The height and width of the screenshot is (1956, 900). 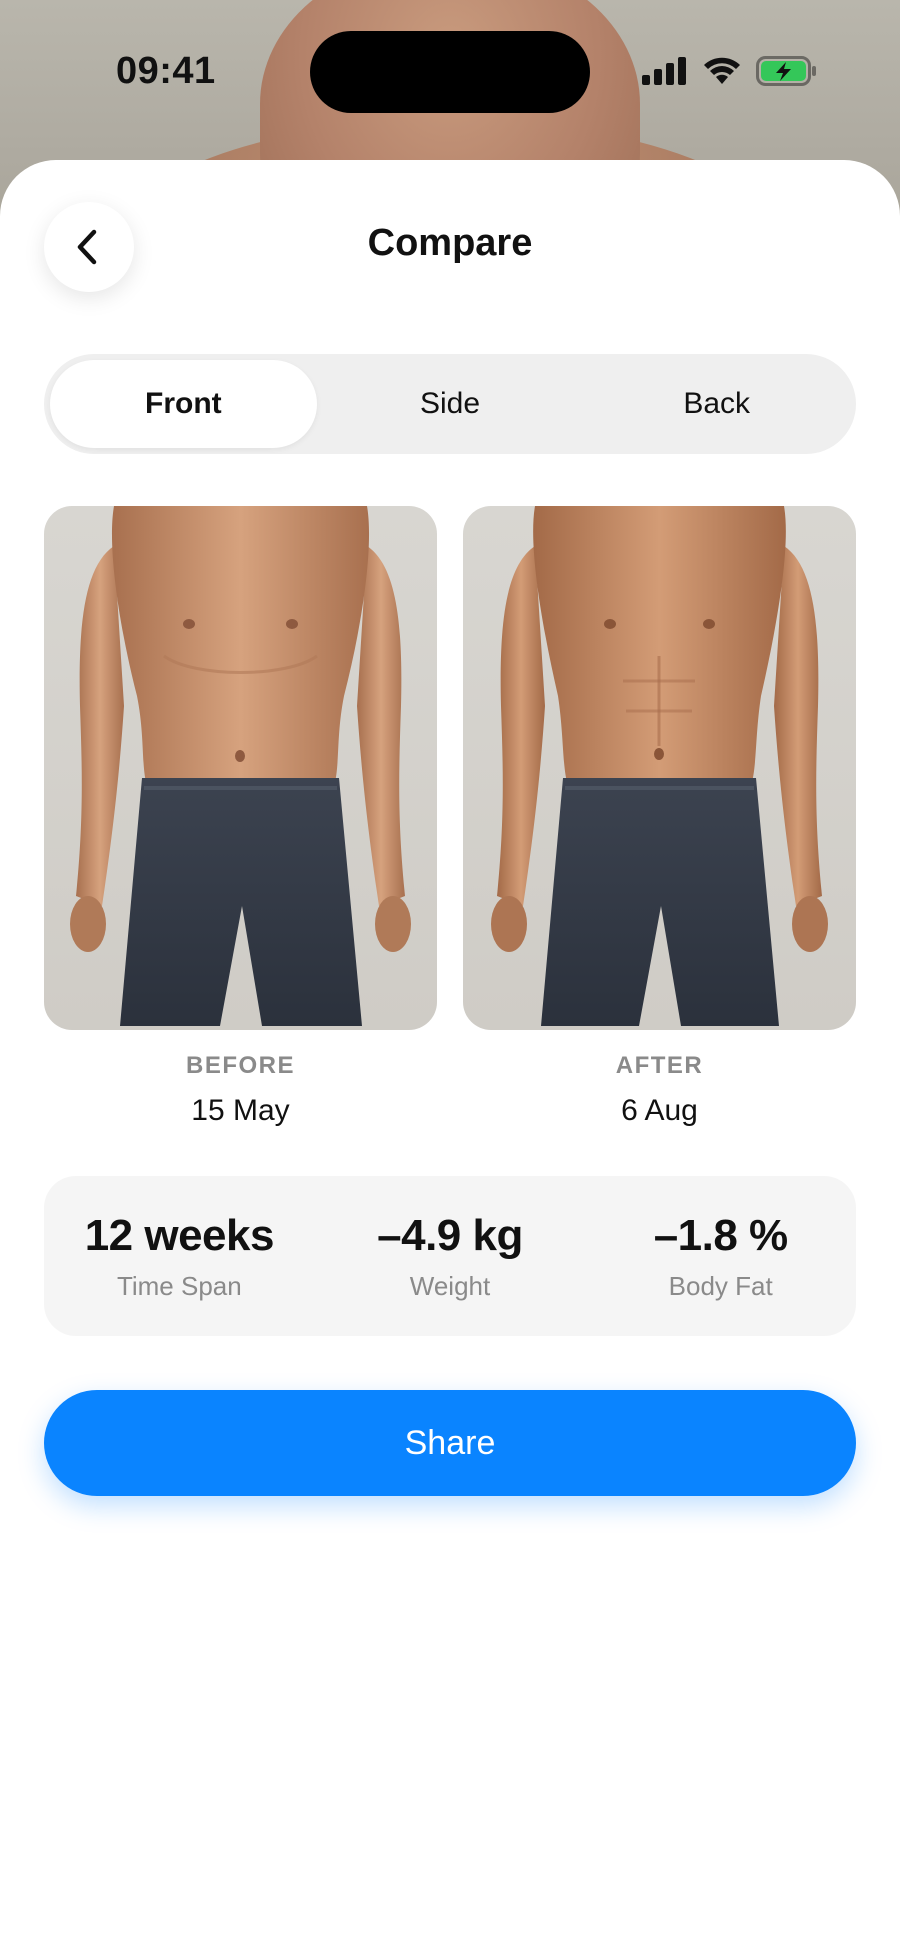 What do you see at coordinates (240, 1065) in the screenshot?
I see `before-label: BEFORE` at bounding box center [240, 1065].